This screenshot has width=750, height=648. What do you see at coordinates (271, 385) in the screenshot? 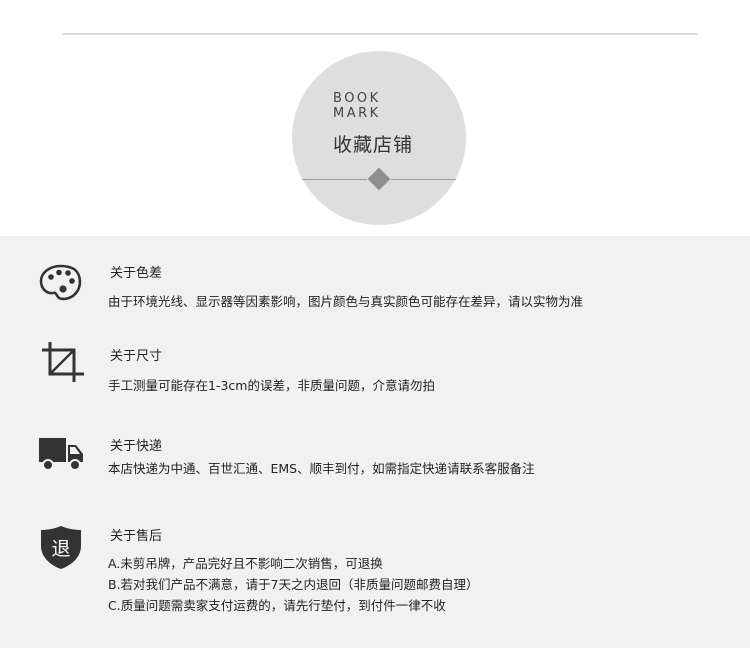
I see `section-size-text: 手工测量可能存在1-3cm的误差，非质量问题，介意请勿拍` at bounding box center [271, 385].